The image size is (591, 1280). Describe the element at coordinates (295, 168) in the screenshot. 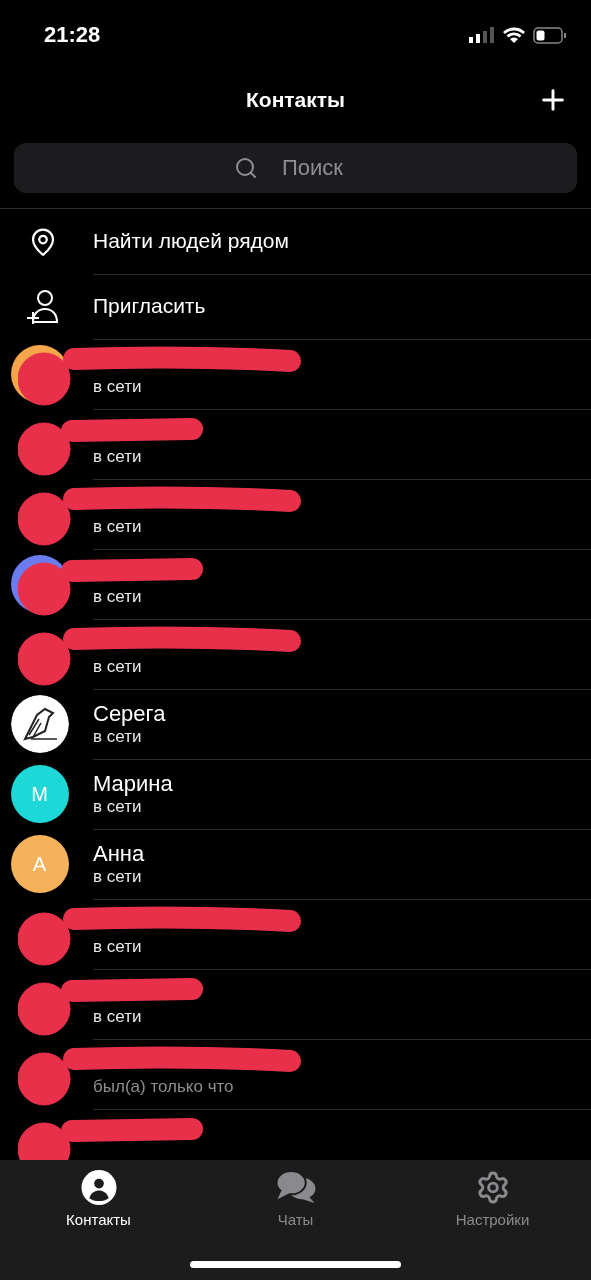

I see `search-field: Поиск` at that location.